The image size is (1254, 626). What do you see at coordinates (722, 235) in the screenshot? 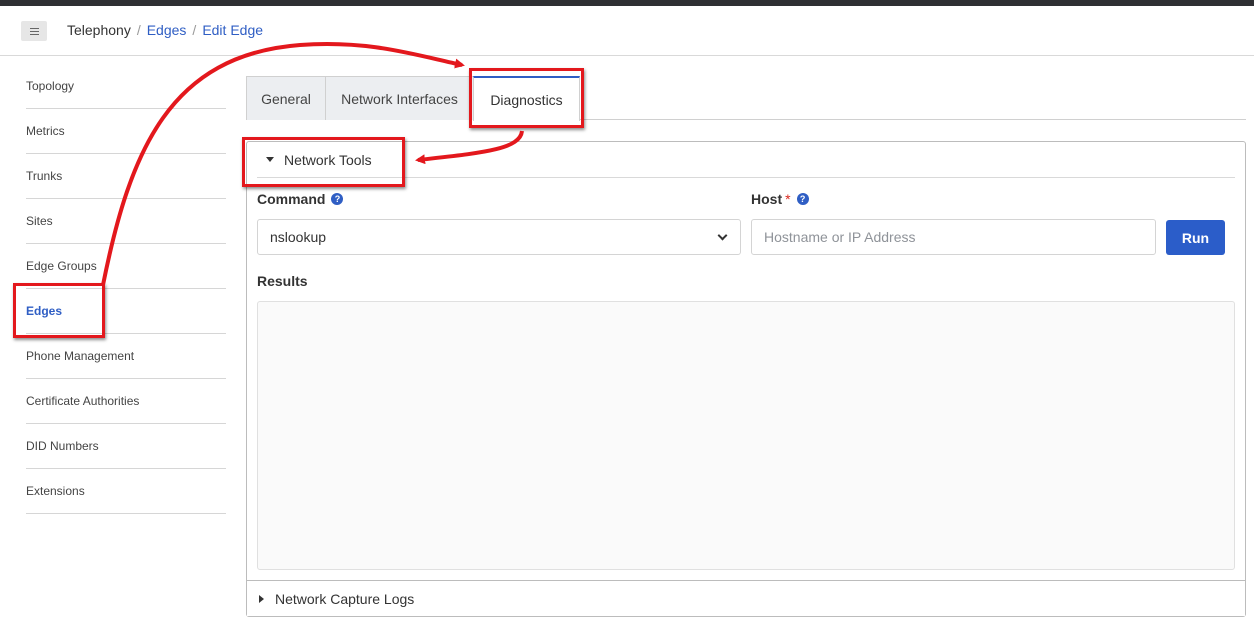
I see `chevron-down-icon` at bounding box center [722, 235].